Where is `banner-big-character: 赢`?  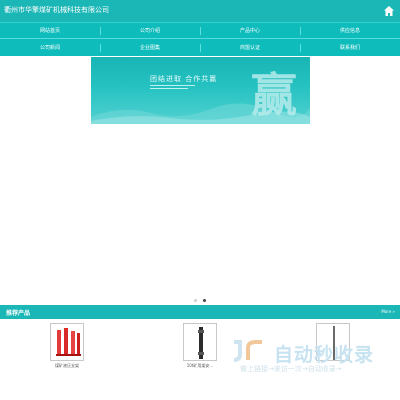
banner-big-character: 赢 is located at coordinates (274, 95).